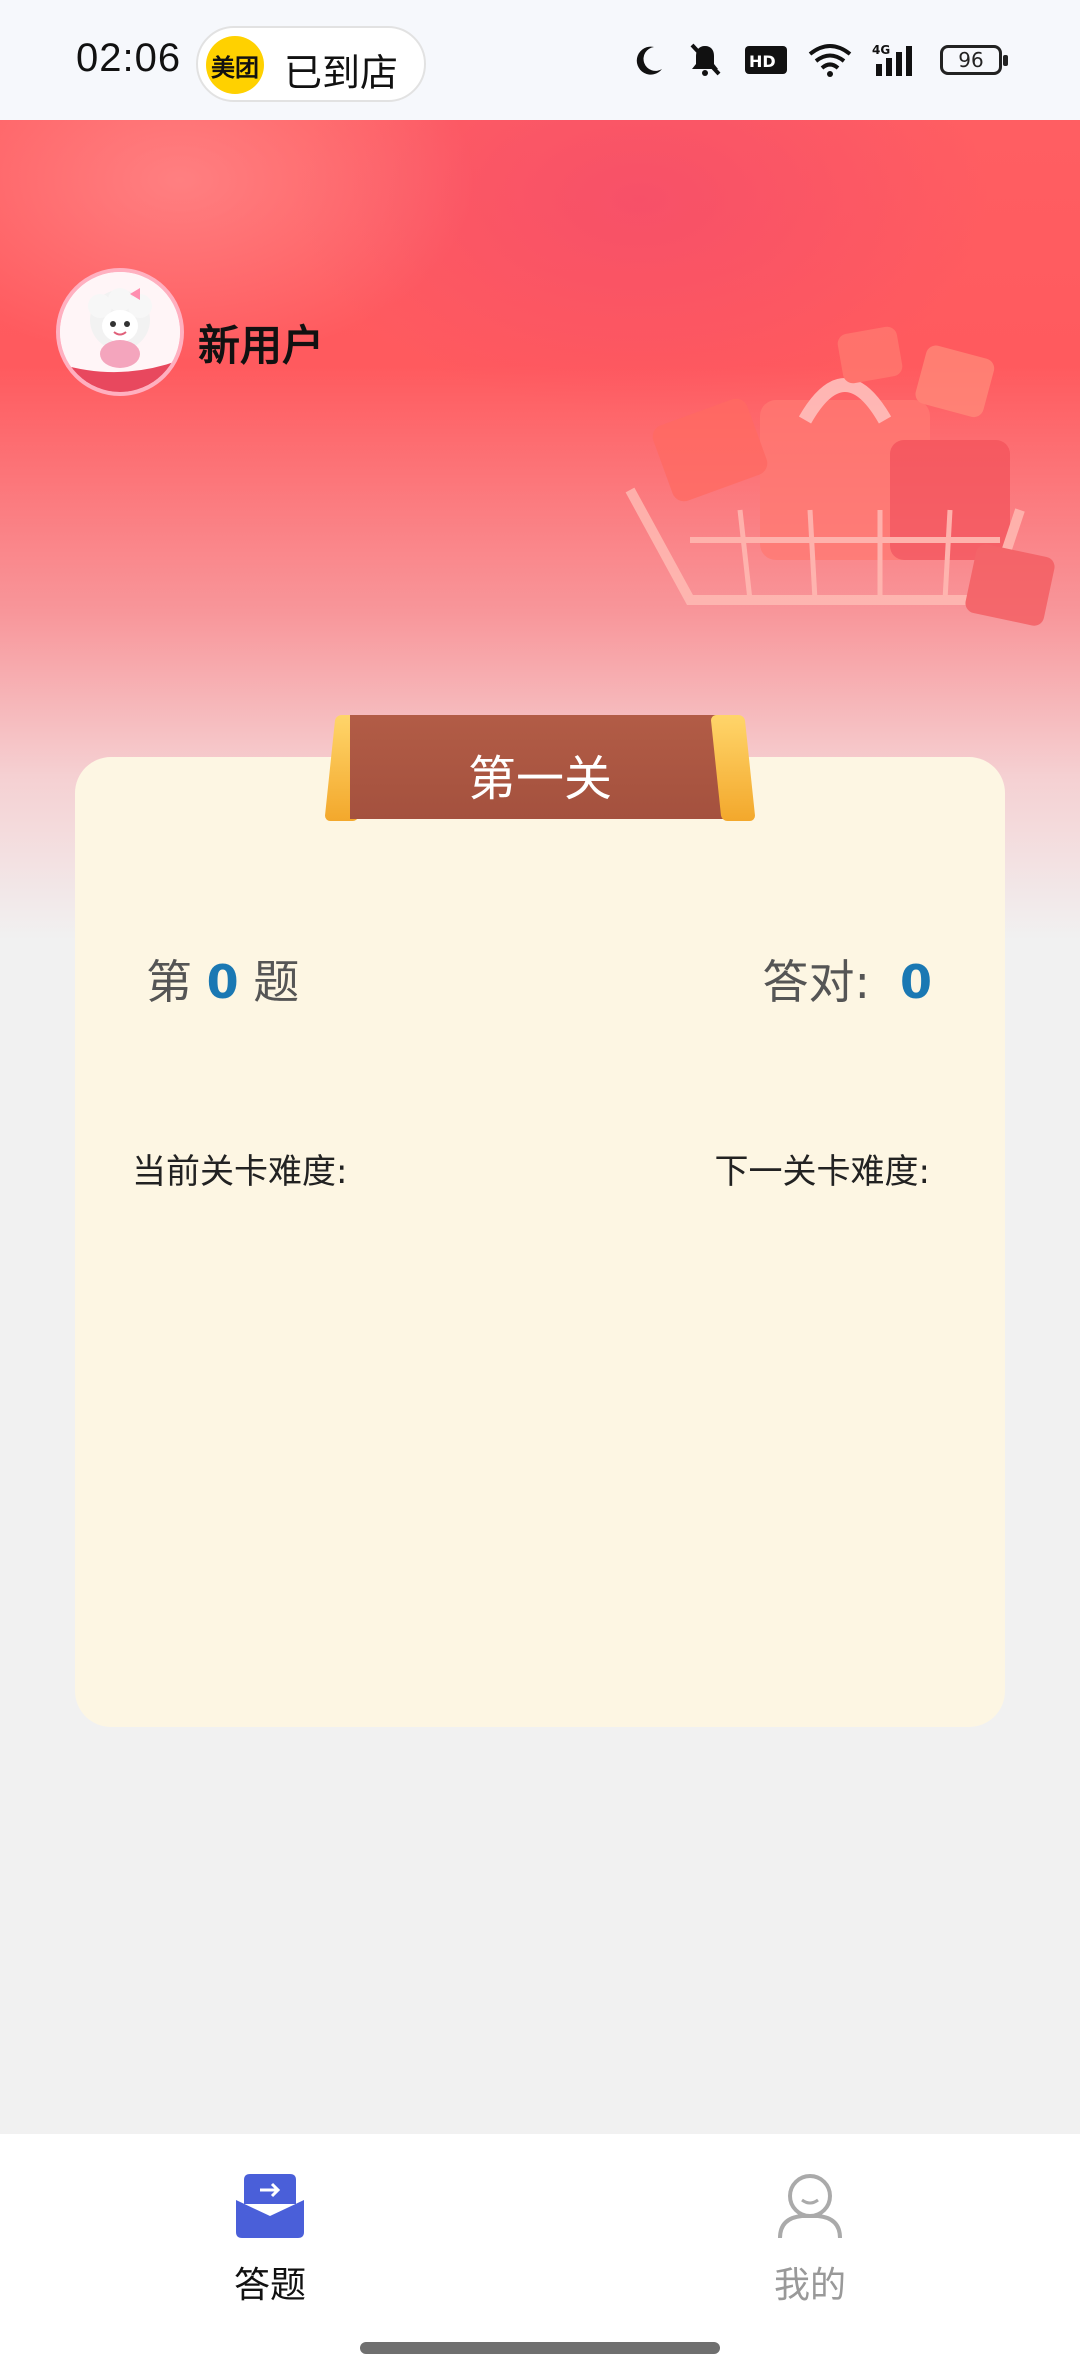 Image resolution: width=1080 pixels, height=2376 pixels. I want to click on level-ribbon: 第一关, so click(540, 768).